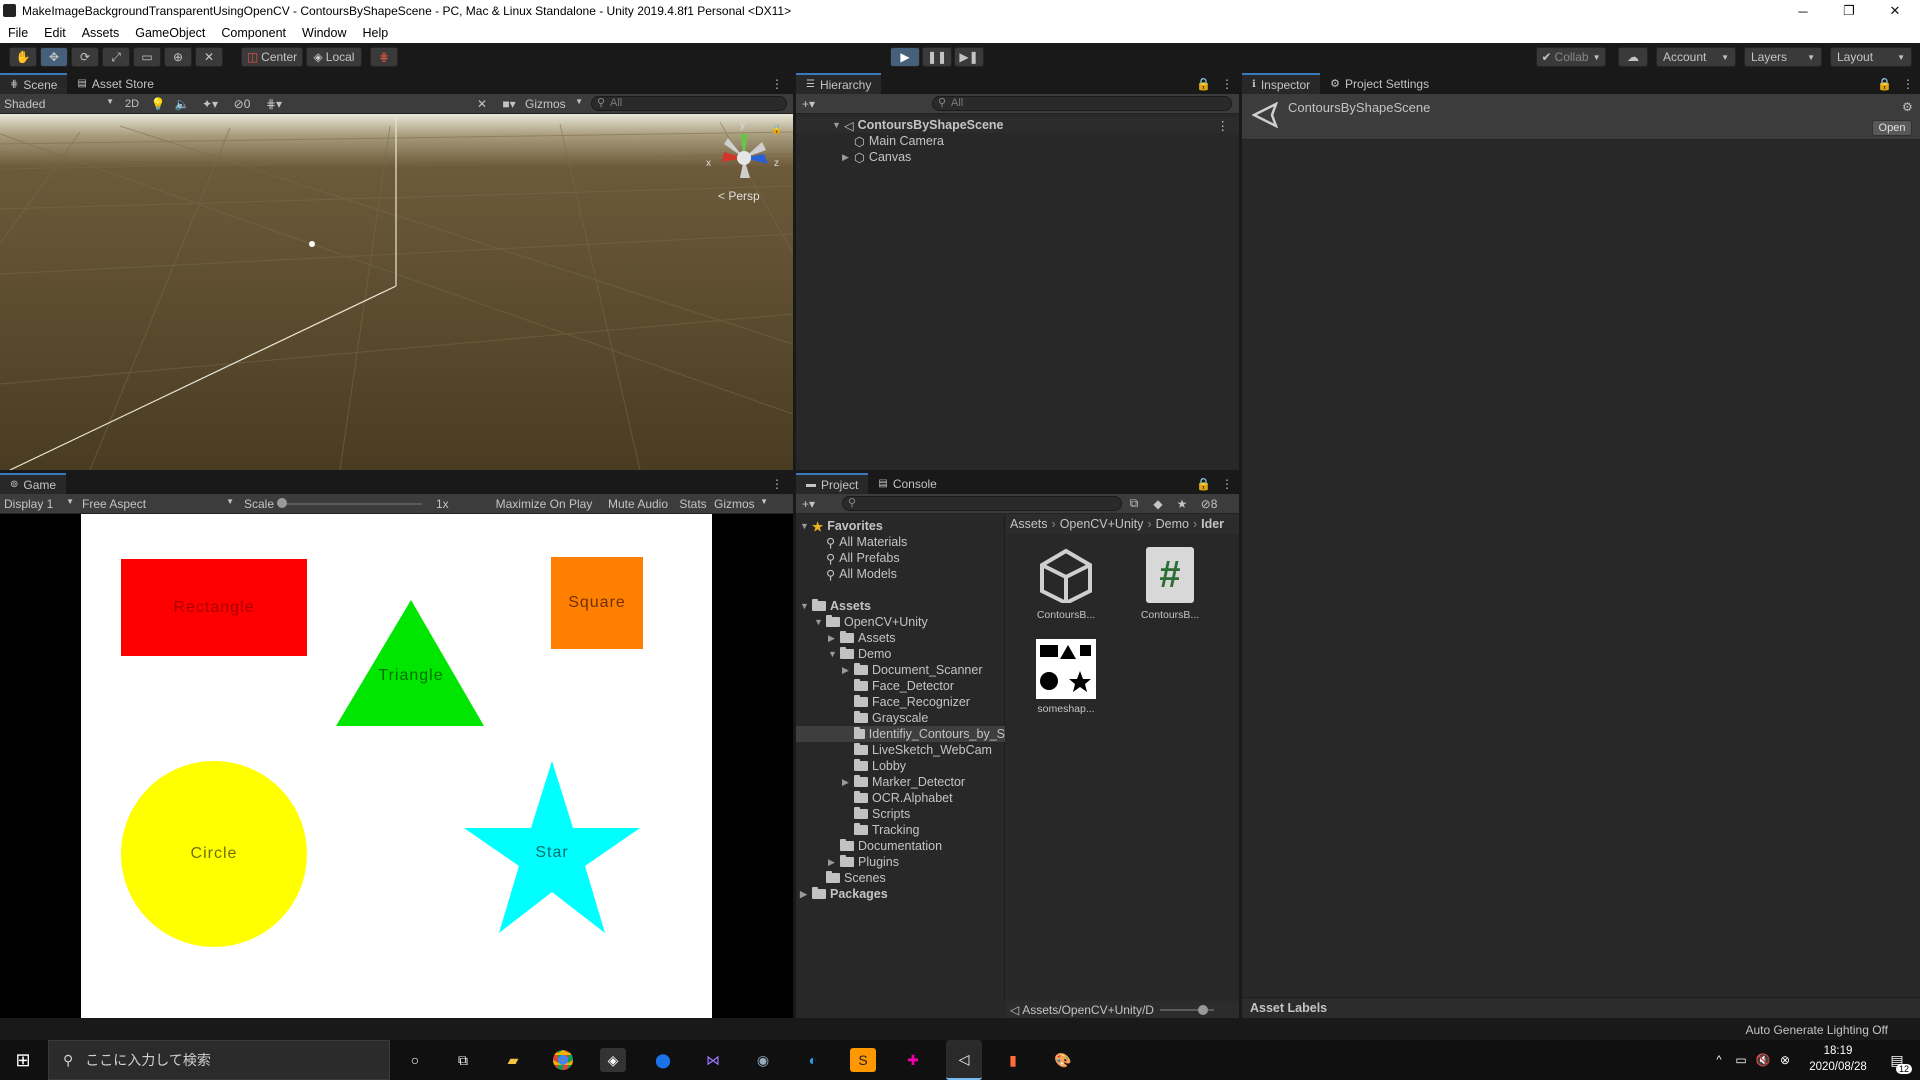 This screenshot has height=1080, width=1920. I want to click on scene-search-input: All, so click(689, 103).